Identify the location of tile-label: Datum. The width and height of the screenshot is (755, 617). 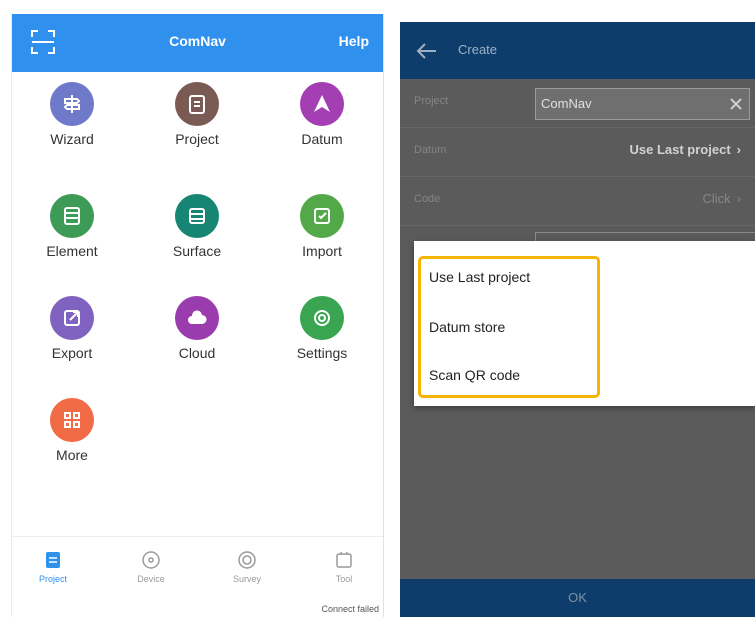
(322, 139).